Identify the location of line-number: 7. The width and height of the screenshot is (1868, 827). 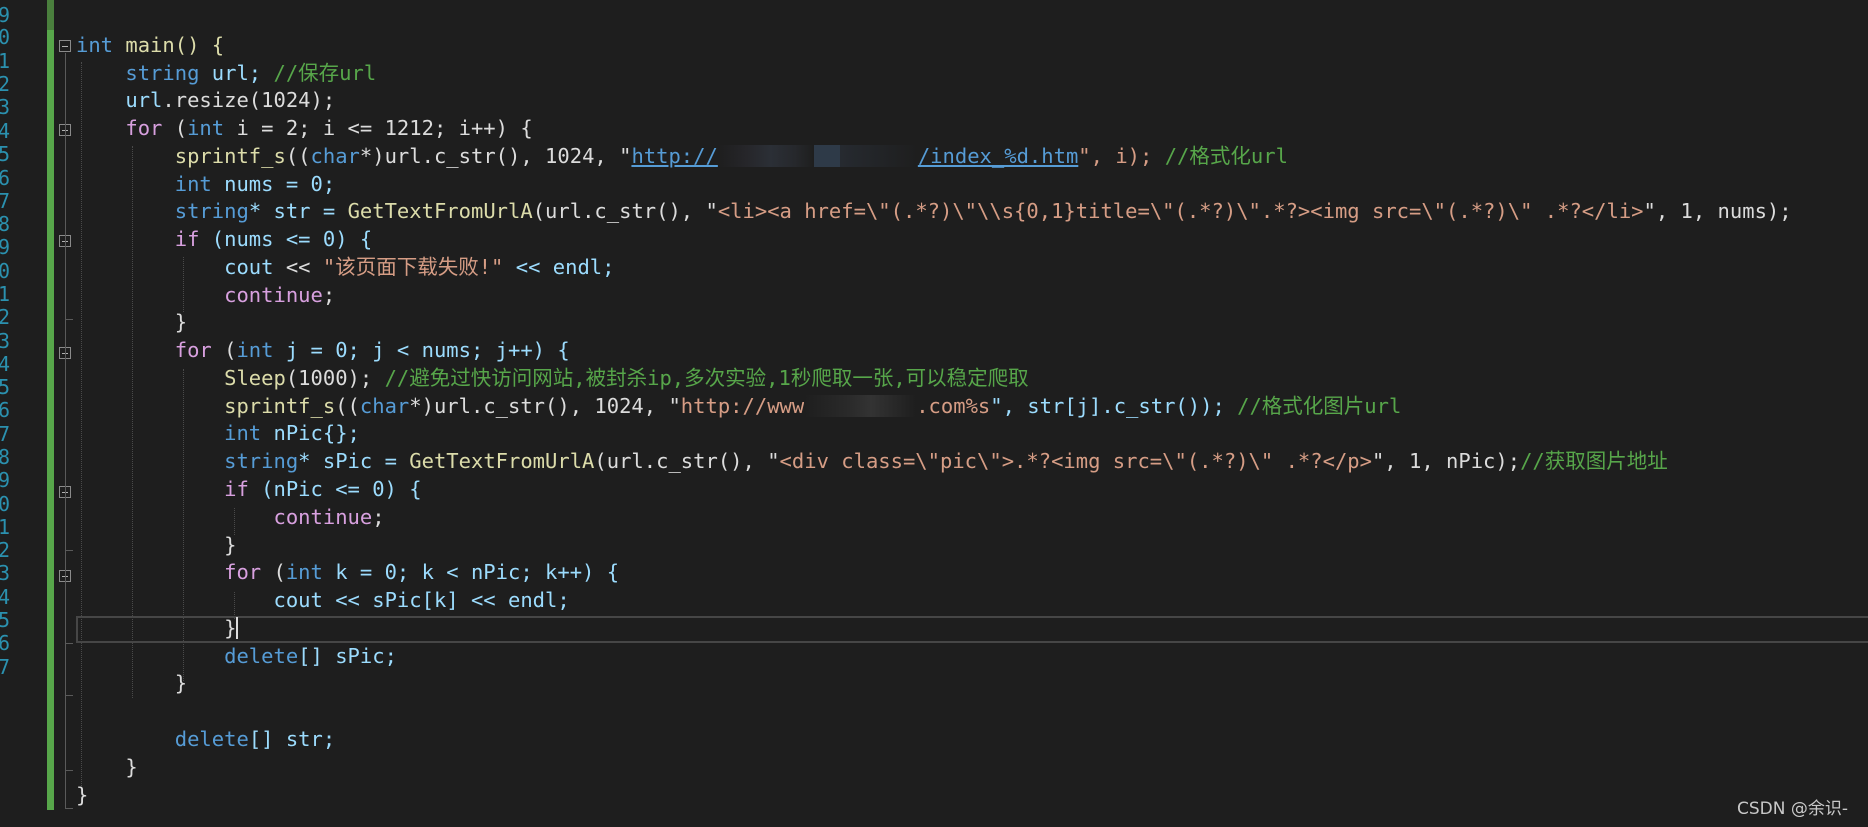
(5, 667).